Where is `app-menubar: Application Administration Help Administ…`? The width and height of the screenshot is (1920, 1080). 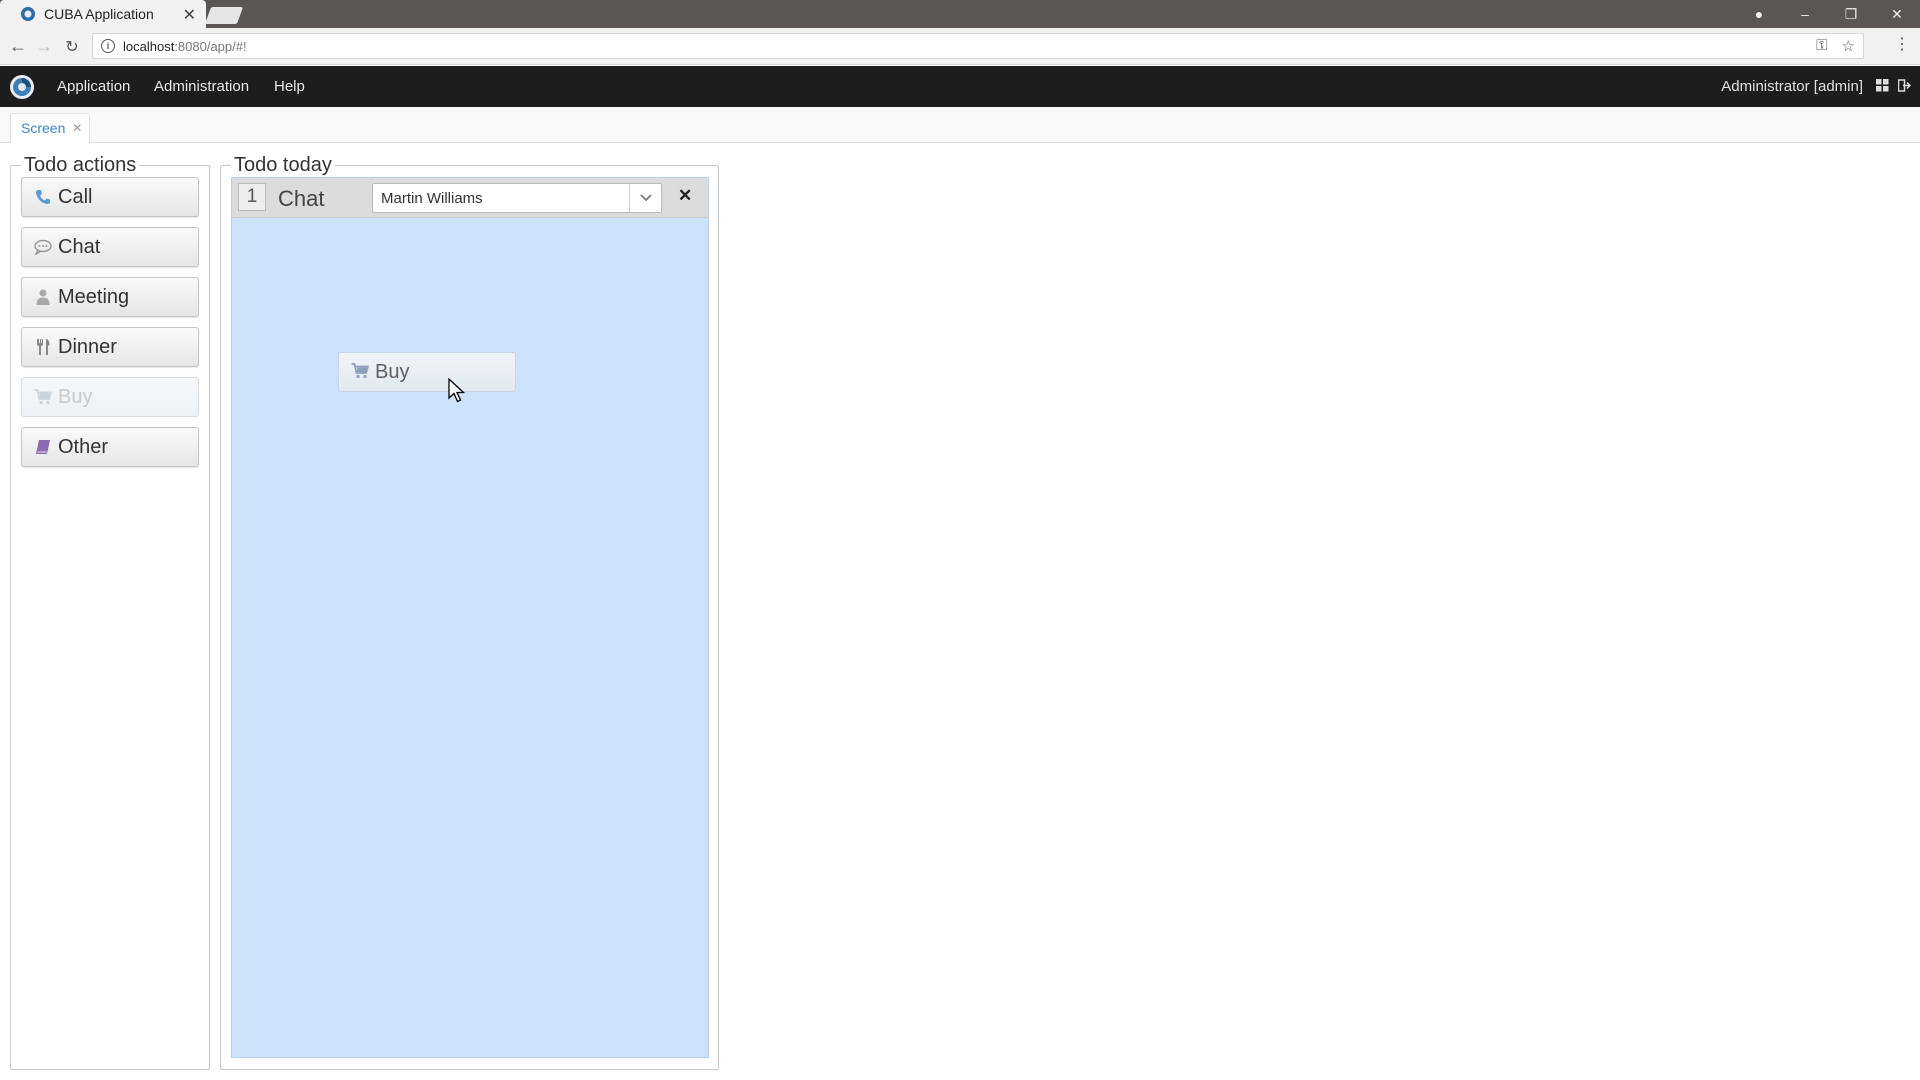 app-menubar: Application Administration Help Administ… is located at coordinates (960, 86).